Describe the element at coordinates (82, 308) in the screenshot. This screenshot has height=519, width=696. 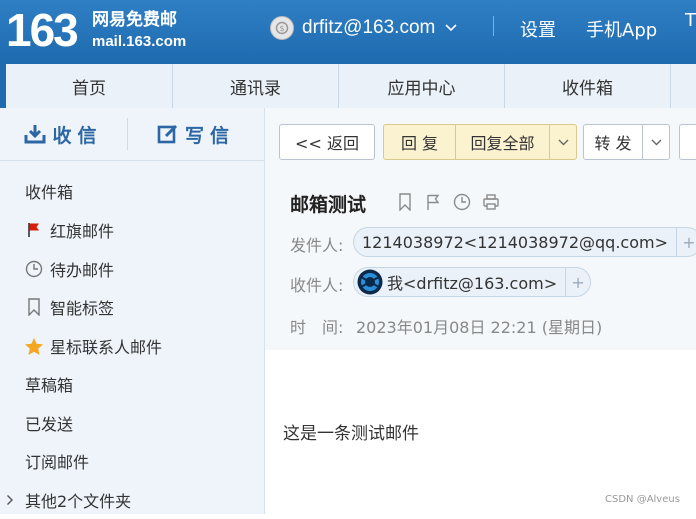
I see `folder-label: 智能标签` at that location.